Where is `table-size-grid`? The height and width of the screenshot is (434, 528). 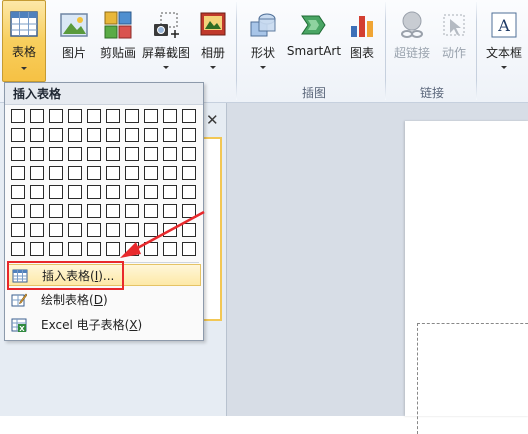
table-size-grid is located at coordinates (106, 185).